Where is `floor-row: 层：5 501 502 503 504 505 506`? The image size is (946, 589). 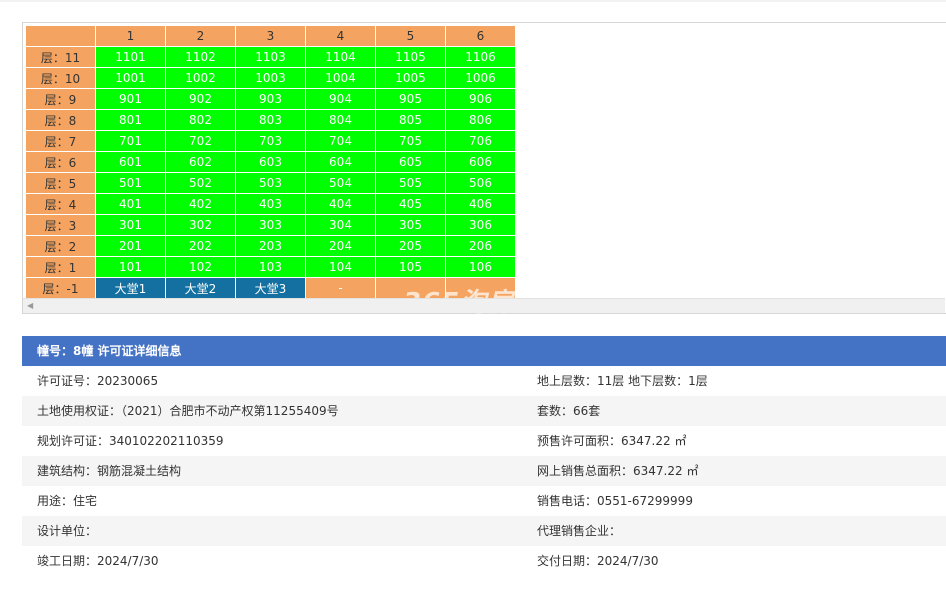 floor-row: 层：5 501 502 503 504 505 506 is located at coordinates (270, 183).